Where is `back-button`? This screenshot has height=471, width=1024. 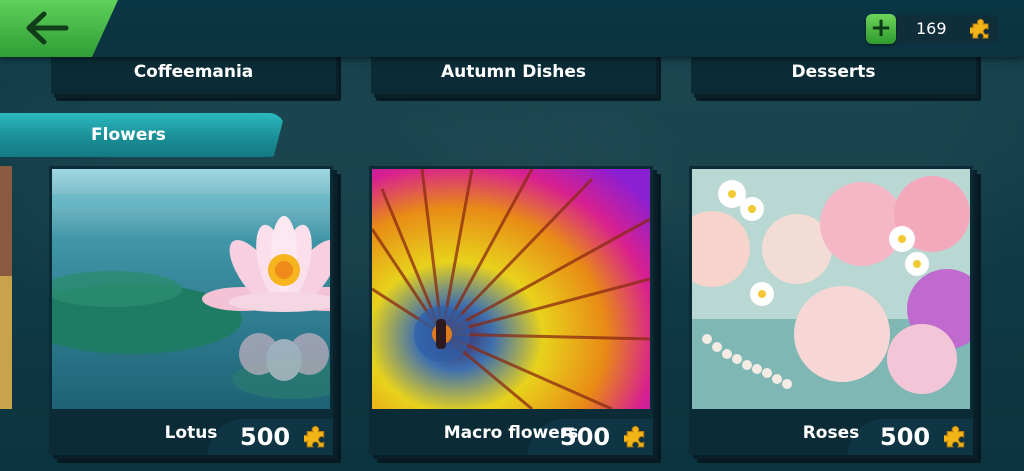
back-button is located at coordinates (59, 28).